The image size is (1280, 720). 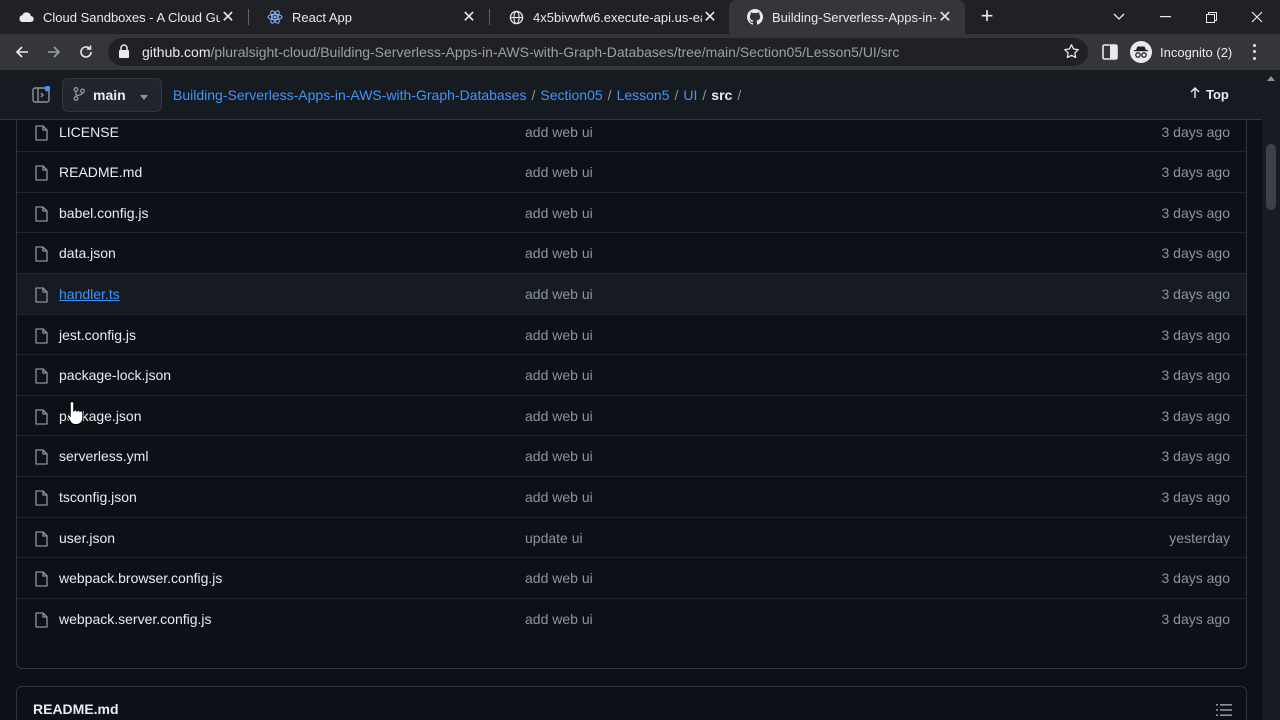 I want to click on window-close-icon, so click(x=1257, y=17).